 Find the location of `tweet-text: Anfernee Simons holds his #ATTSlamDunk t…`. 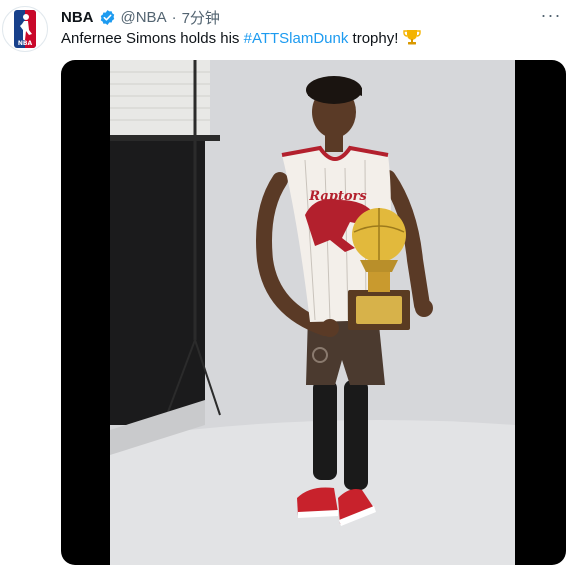

tweet-text: Anfernee Simons holds his #ATTSlamDunk t… is located at coordinates (241, 39).